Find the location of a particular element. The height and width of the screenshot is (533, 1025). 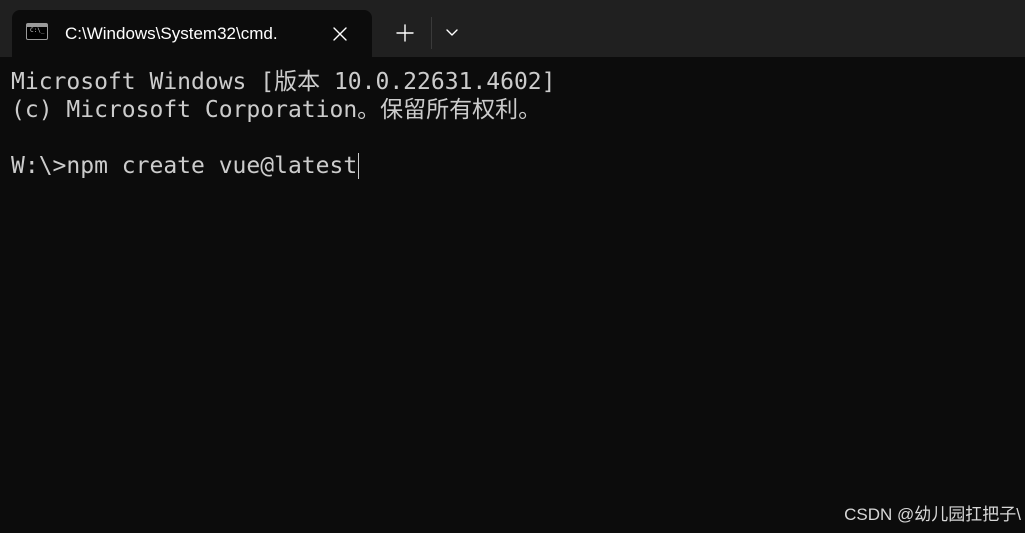

profile-dropdown-button is located at coordinates (452, 33).